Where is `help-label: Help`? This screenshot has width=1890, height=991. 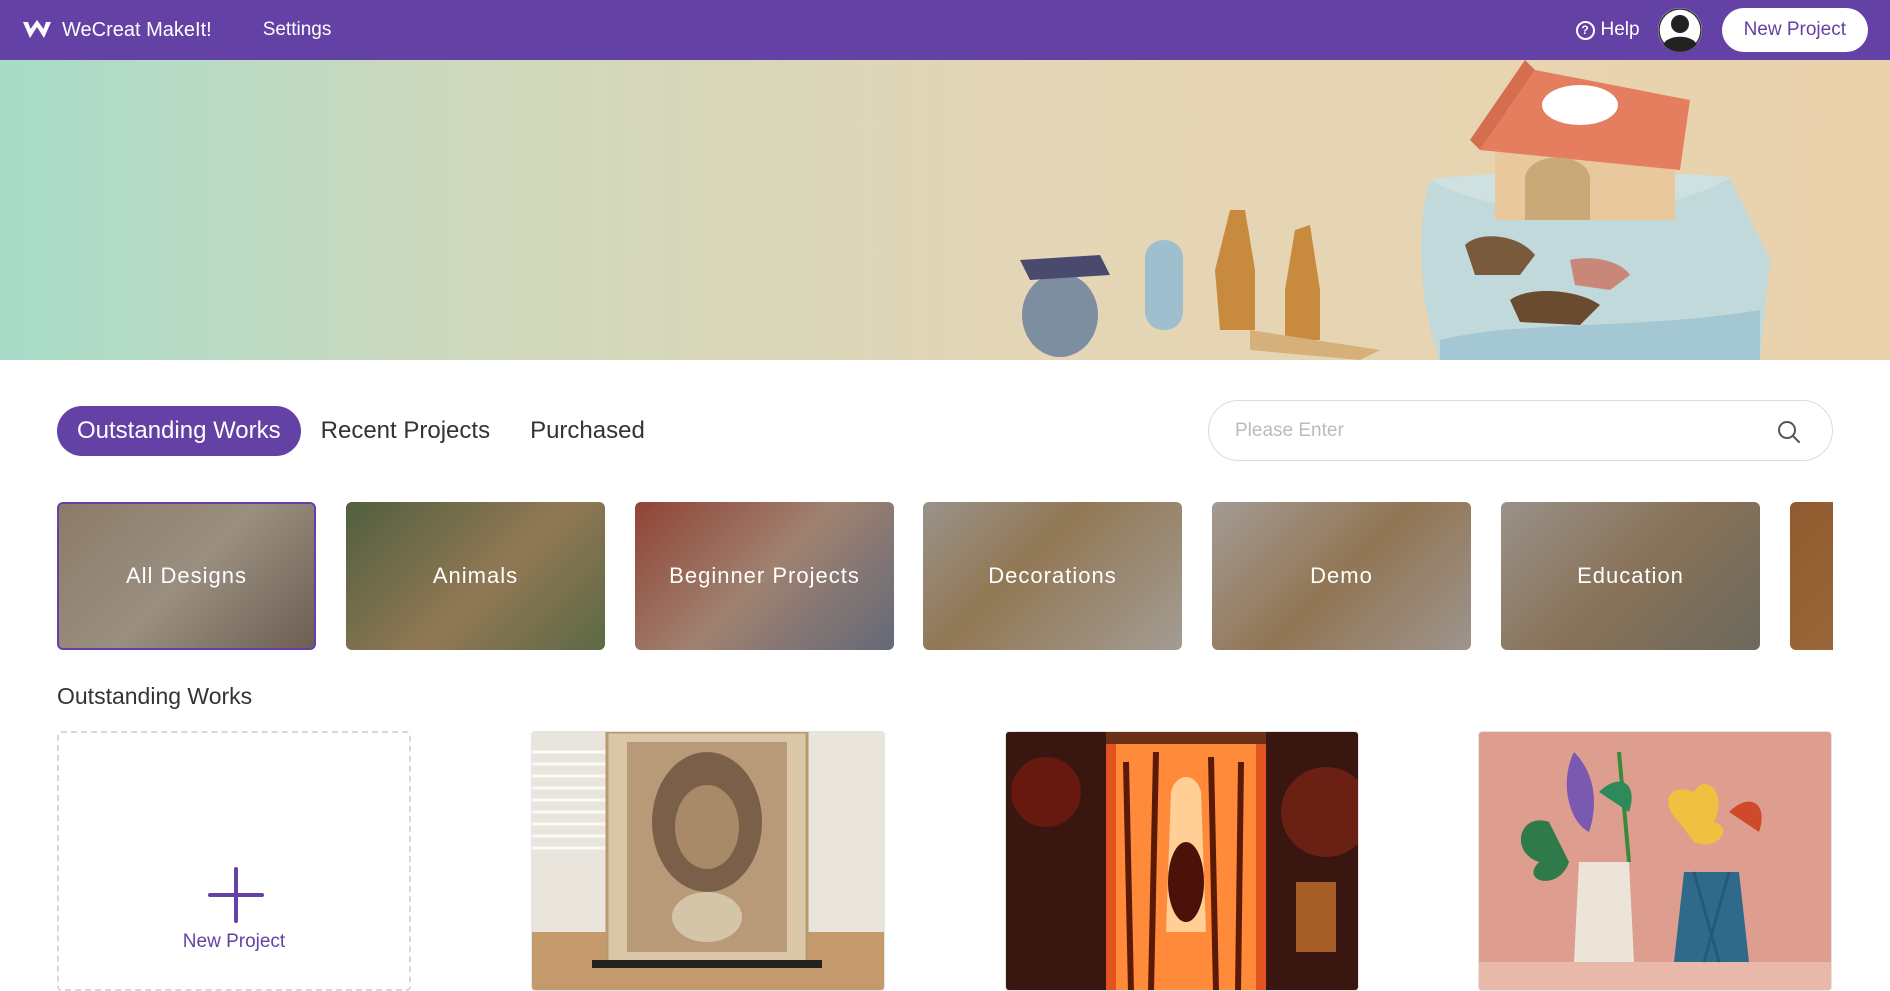
help-label: Help is located at coordinates (1620, 29).